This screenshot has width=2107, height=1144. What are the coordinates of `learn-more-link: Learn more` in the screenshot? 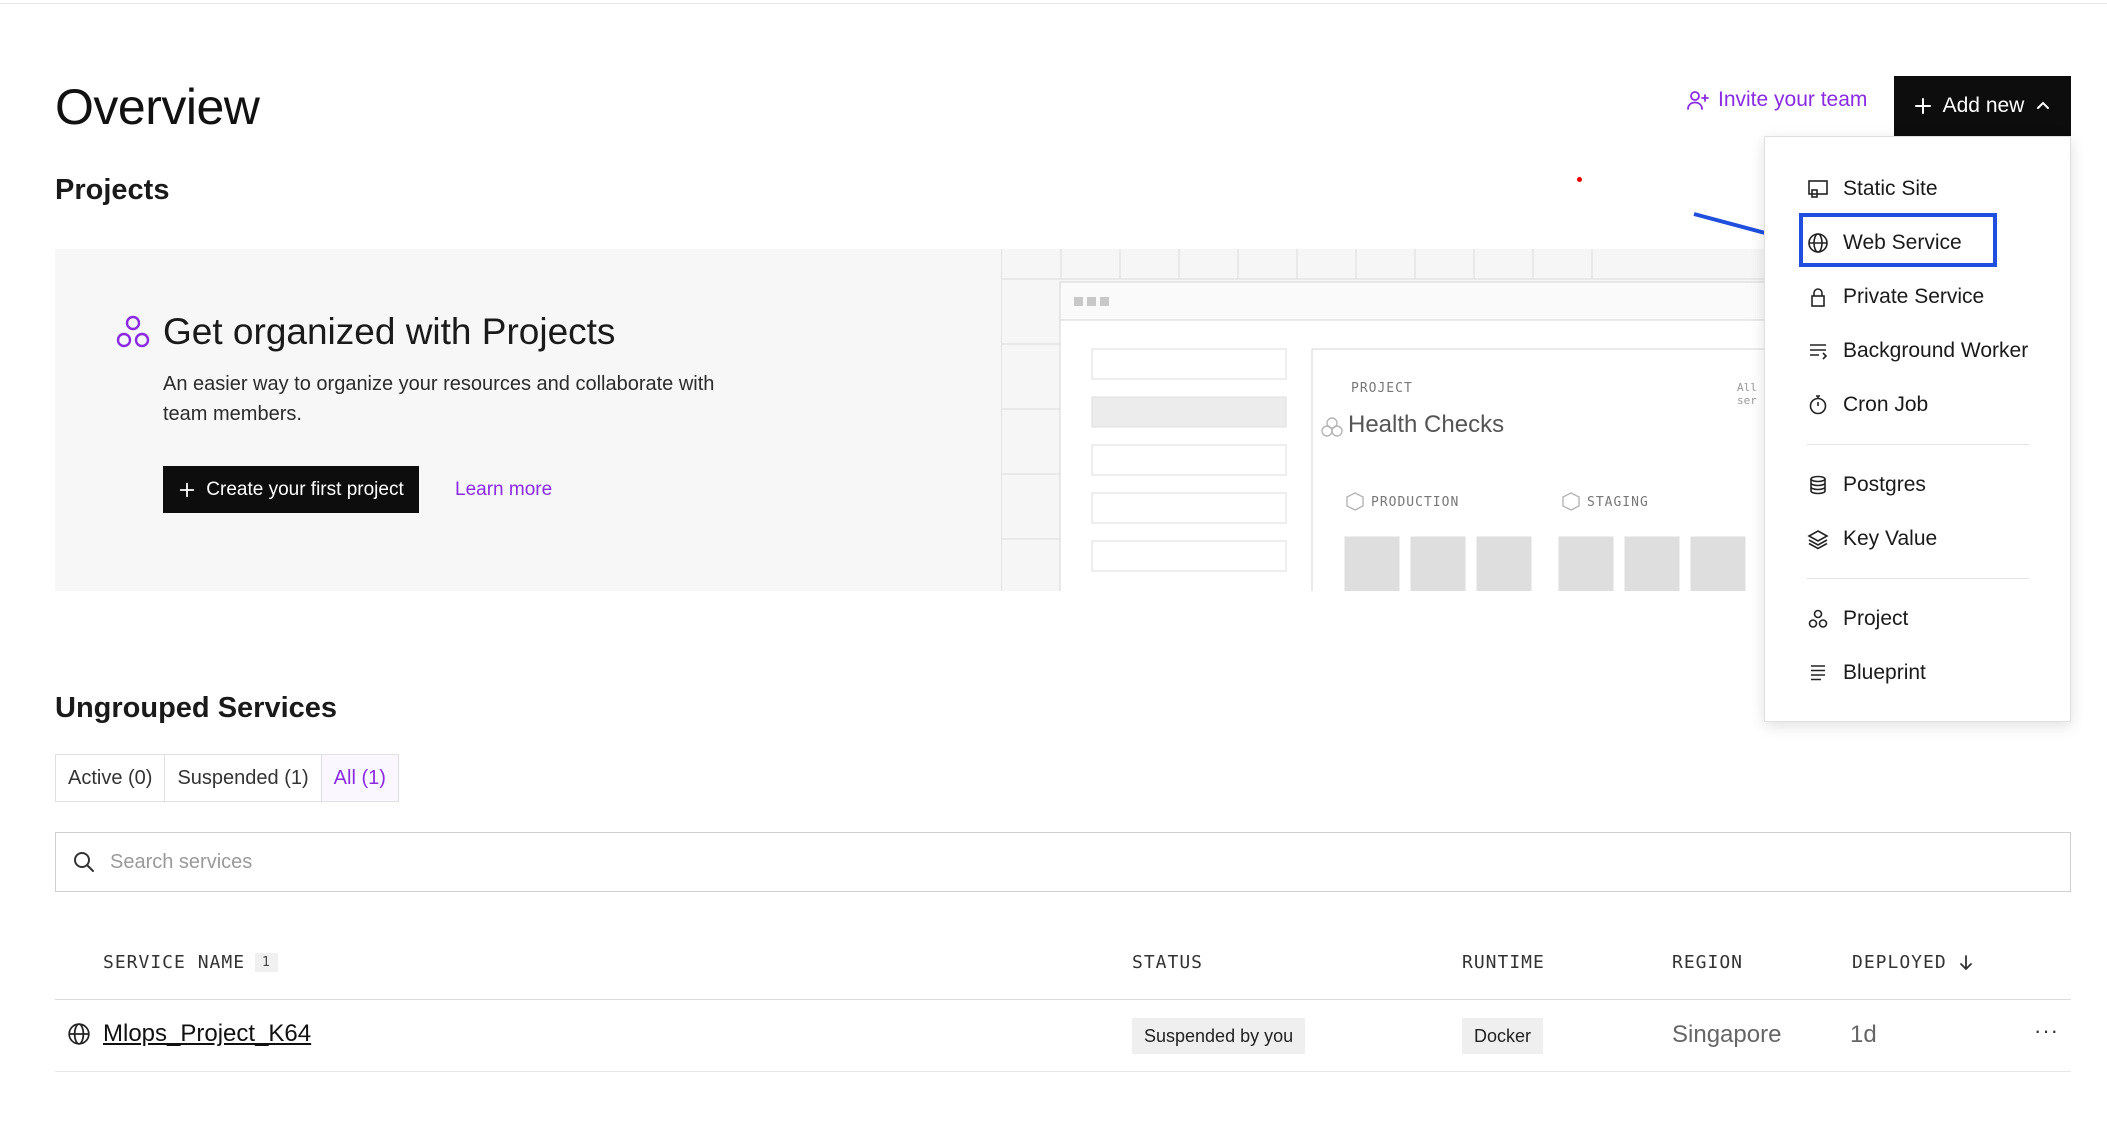 It's located at (503, 490).